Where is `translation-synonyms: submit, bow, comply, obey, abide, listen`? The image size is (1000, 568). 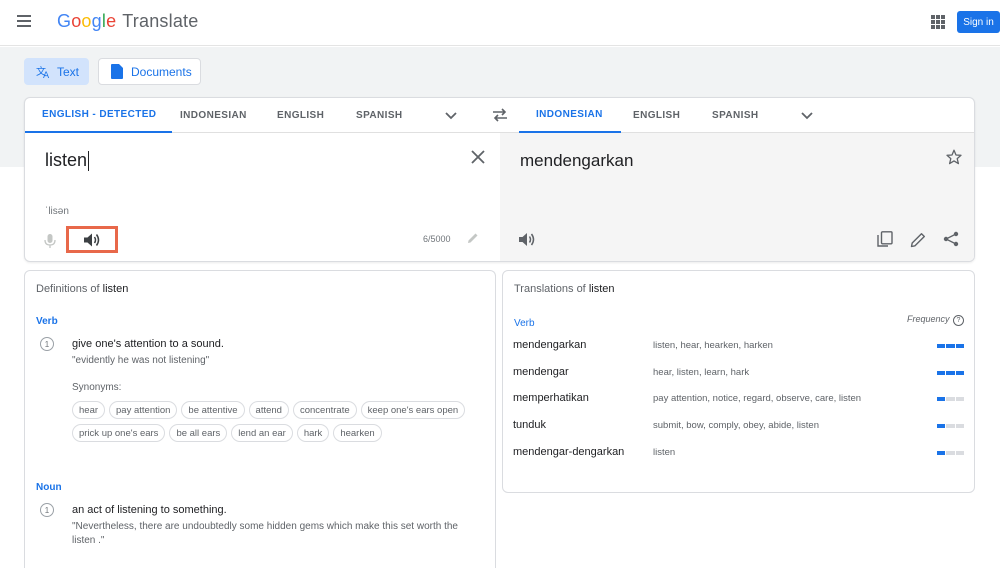
translation-synonyms: submit, bow, comply, obey, abide, listen is located at coordinates (736, 425).